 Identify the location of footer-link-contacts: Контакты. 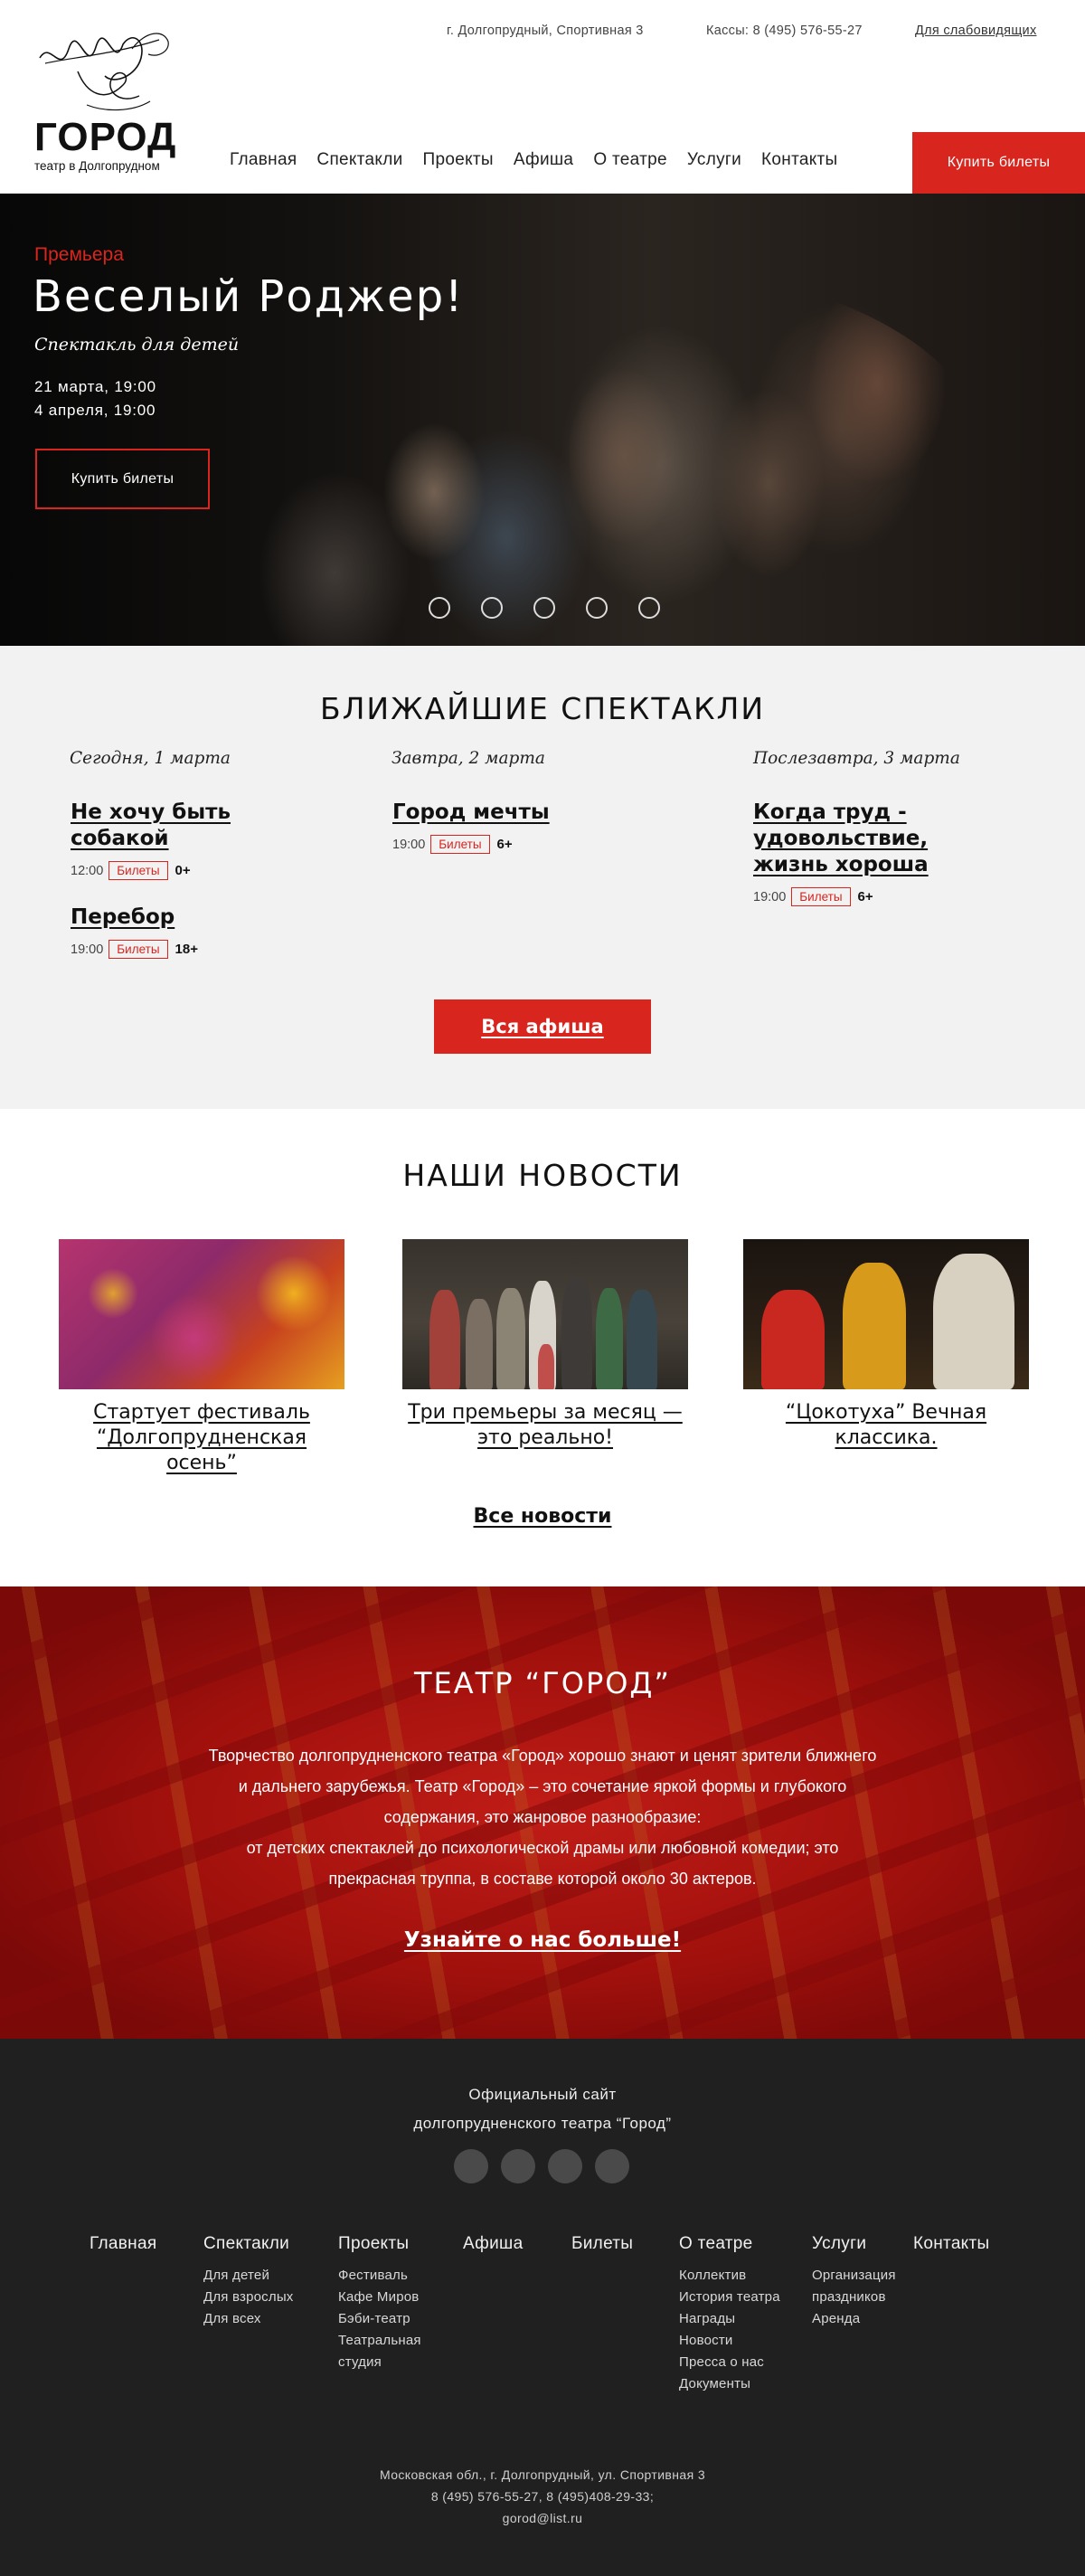
(951, 2244).